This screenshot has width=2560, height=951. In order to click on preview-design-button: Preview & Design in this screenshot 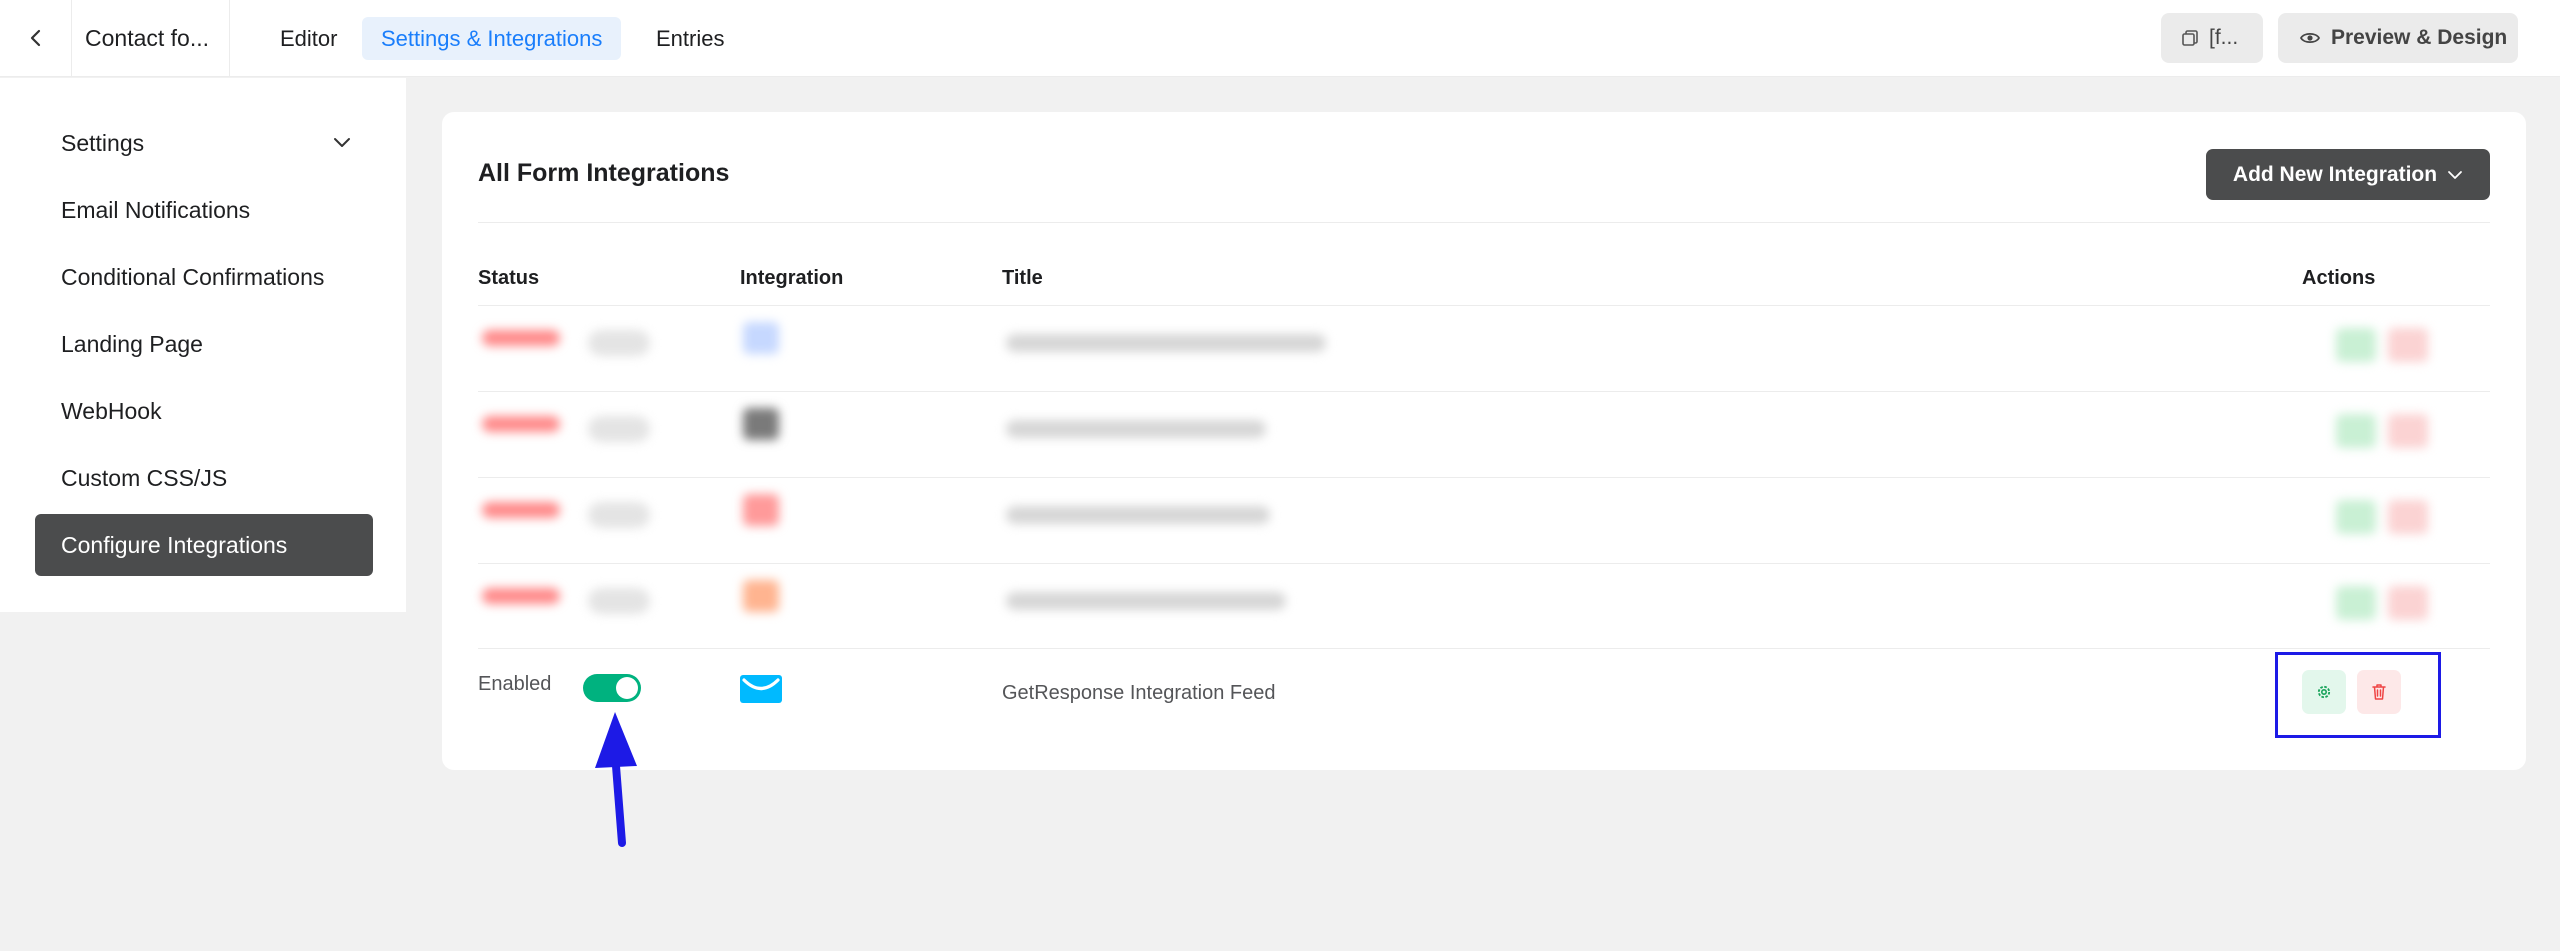, I will do `click(2398, 38)`.